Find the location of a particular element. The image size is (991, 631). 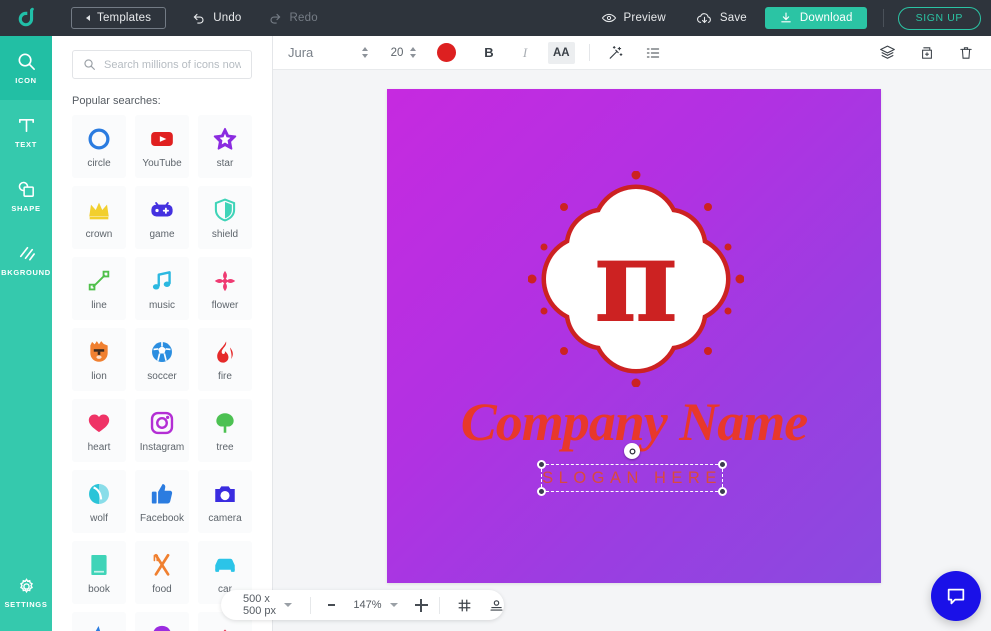

search-container is located at coordinates (162, 57).